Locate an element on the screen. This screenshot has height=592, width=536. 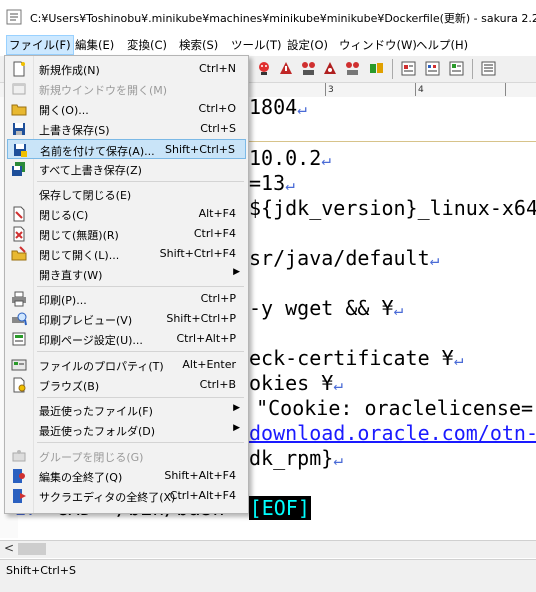
url-link: download.oracle.com/otn-p is located at coordinates (392, 433).